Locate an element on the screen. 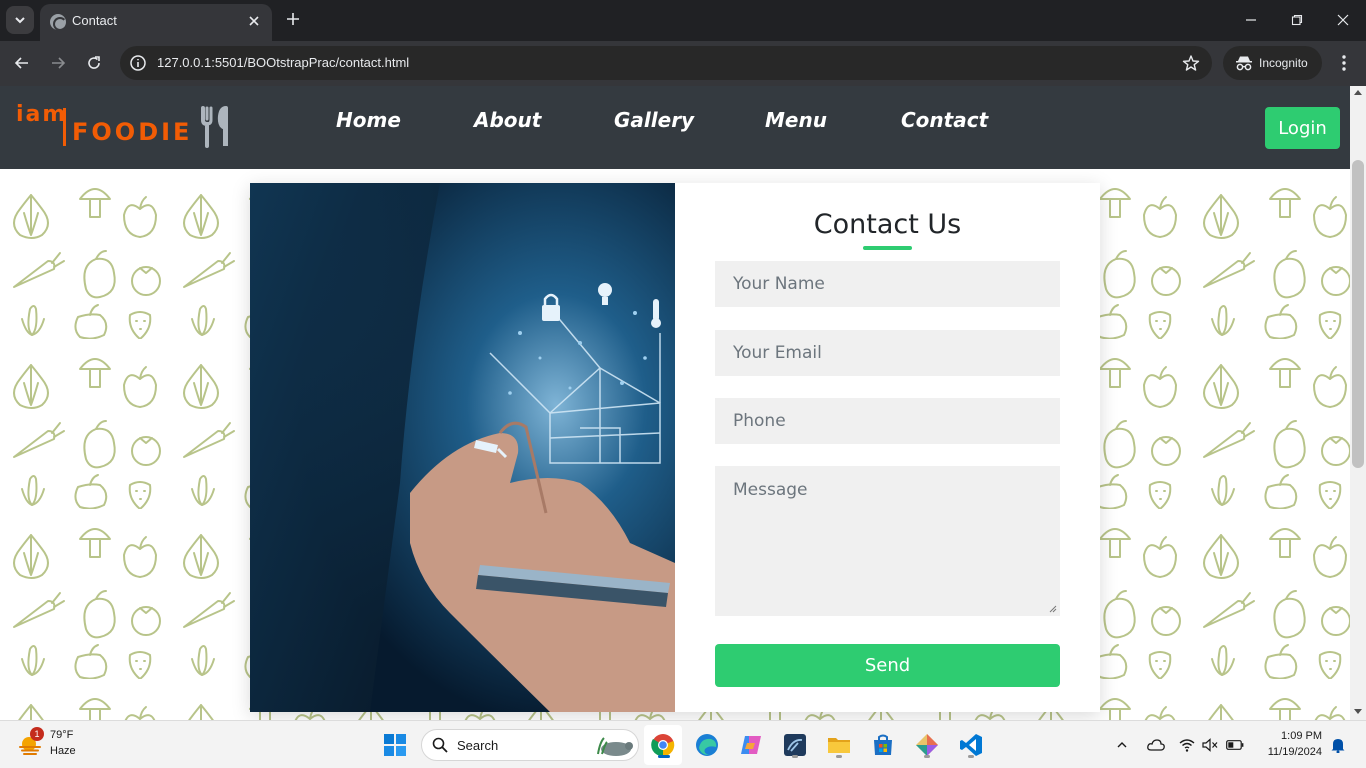 This screenshot has width=1366, height=768. close-window-icon is located at coordinates (1343, 20).